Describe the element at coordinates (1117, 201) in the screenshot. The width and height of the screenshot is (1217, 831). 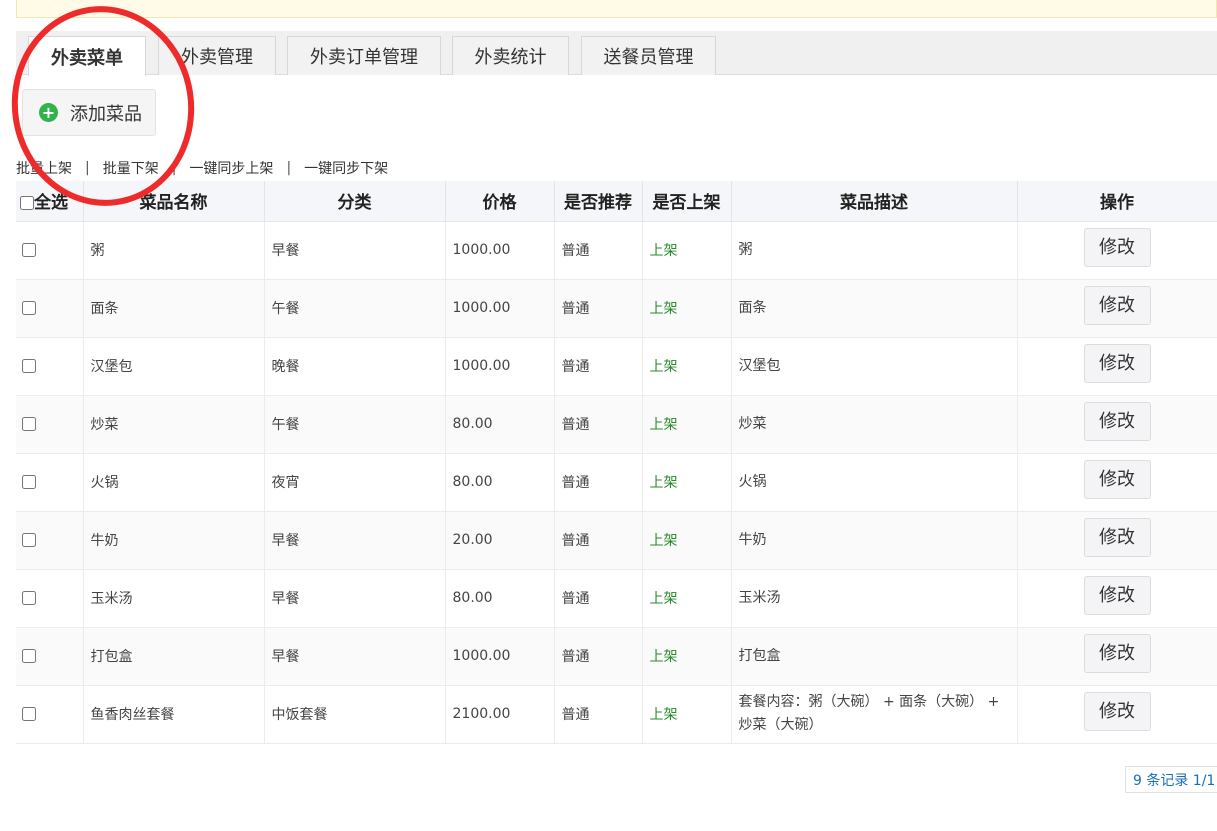
I see `header-action: 操作` at that location.